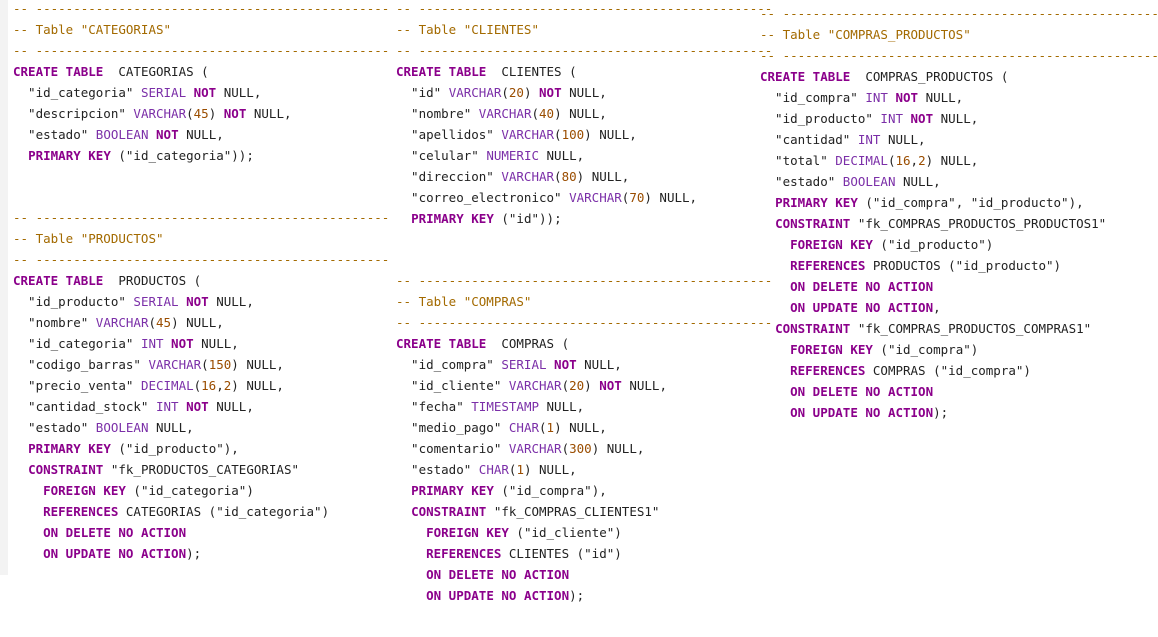  I want to click on code-line: PRIMARY KEY ("id_compra"),, so click(576, 490).